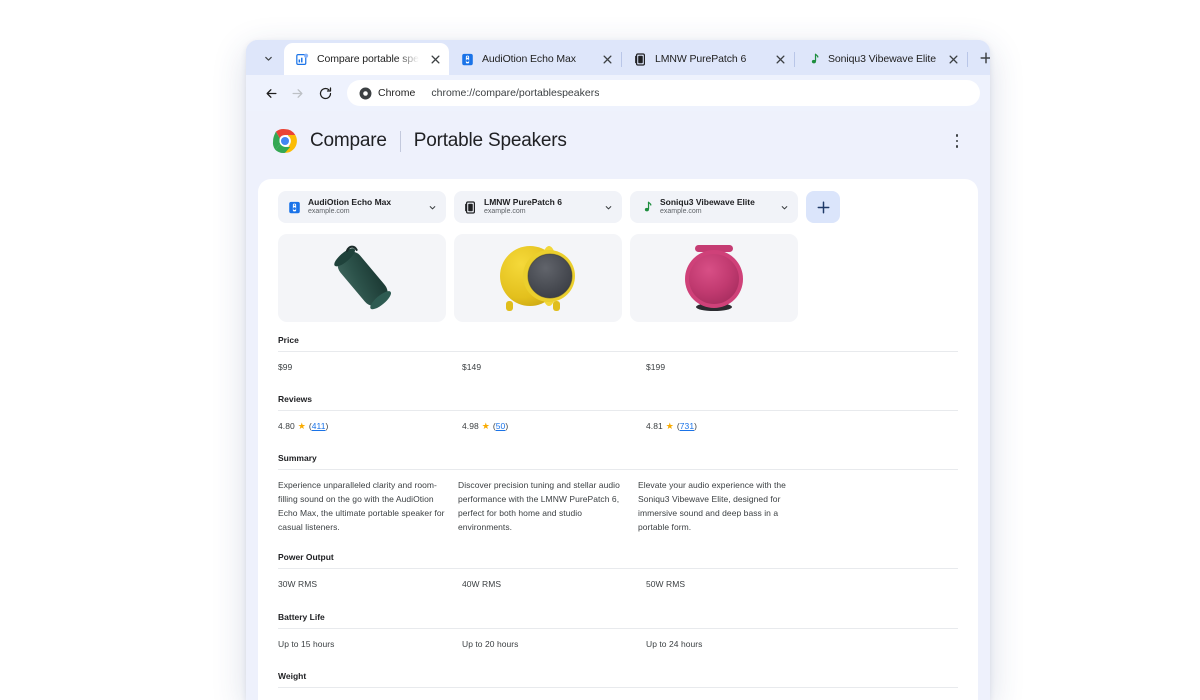 This screenshot has width=1200, height=700. Describe the element at coordinates (301, 616) in the screenshot. I see `spec-label: Battery Life` at that location.